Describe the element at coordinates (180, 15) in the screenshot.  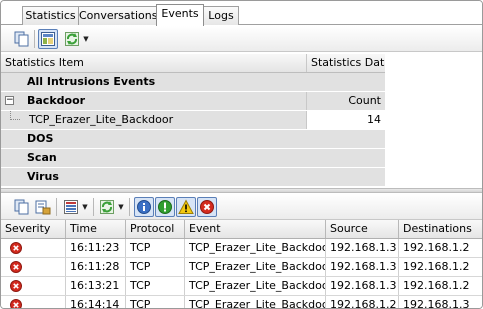
I see `tab-events: Events` at that location.